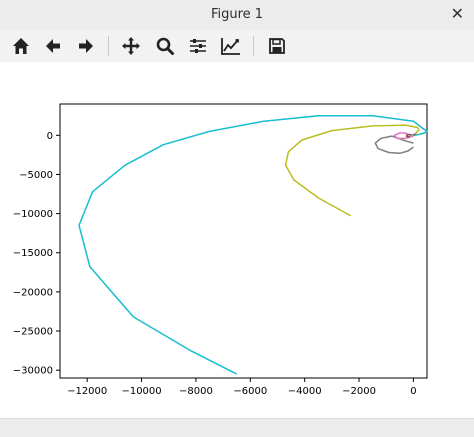  Describe the element at coordinates (50, 136) in the screenshot. I see `y-tick-label: 0` at that location.